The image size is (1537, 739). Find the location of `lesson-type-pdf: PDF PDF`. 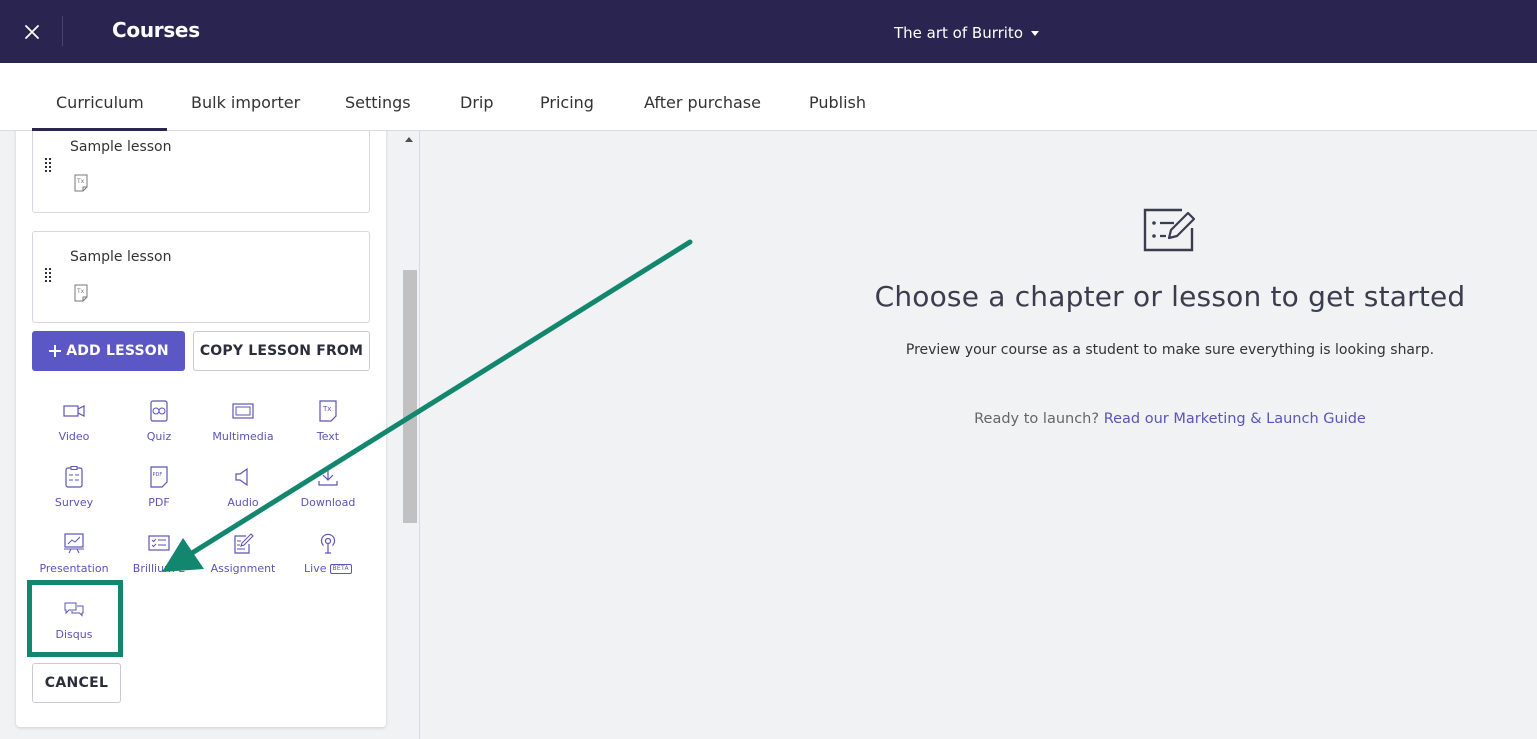

lesson-type-pdf: PDF PDF is located at coordinates (159, 492).